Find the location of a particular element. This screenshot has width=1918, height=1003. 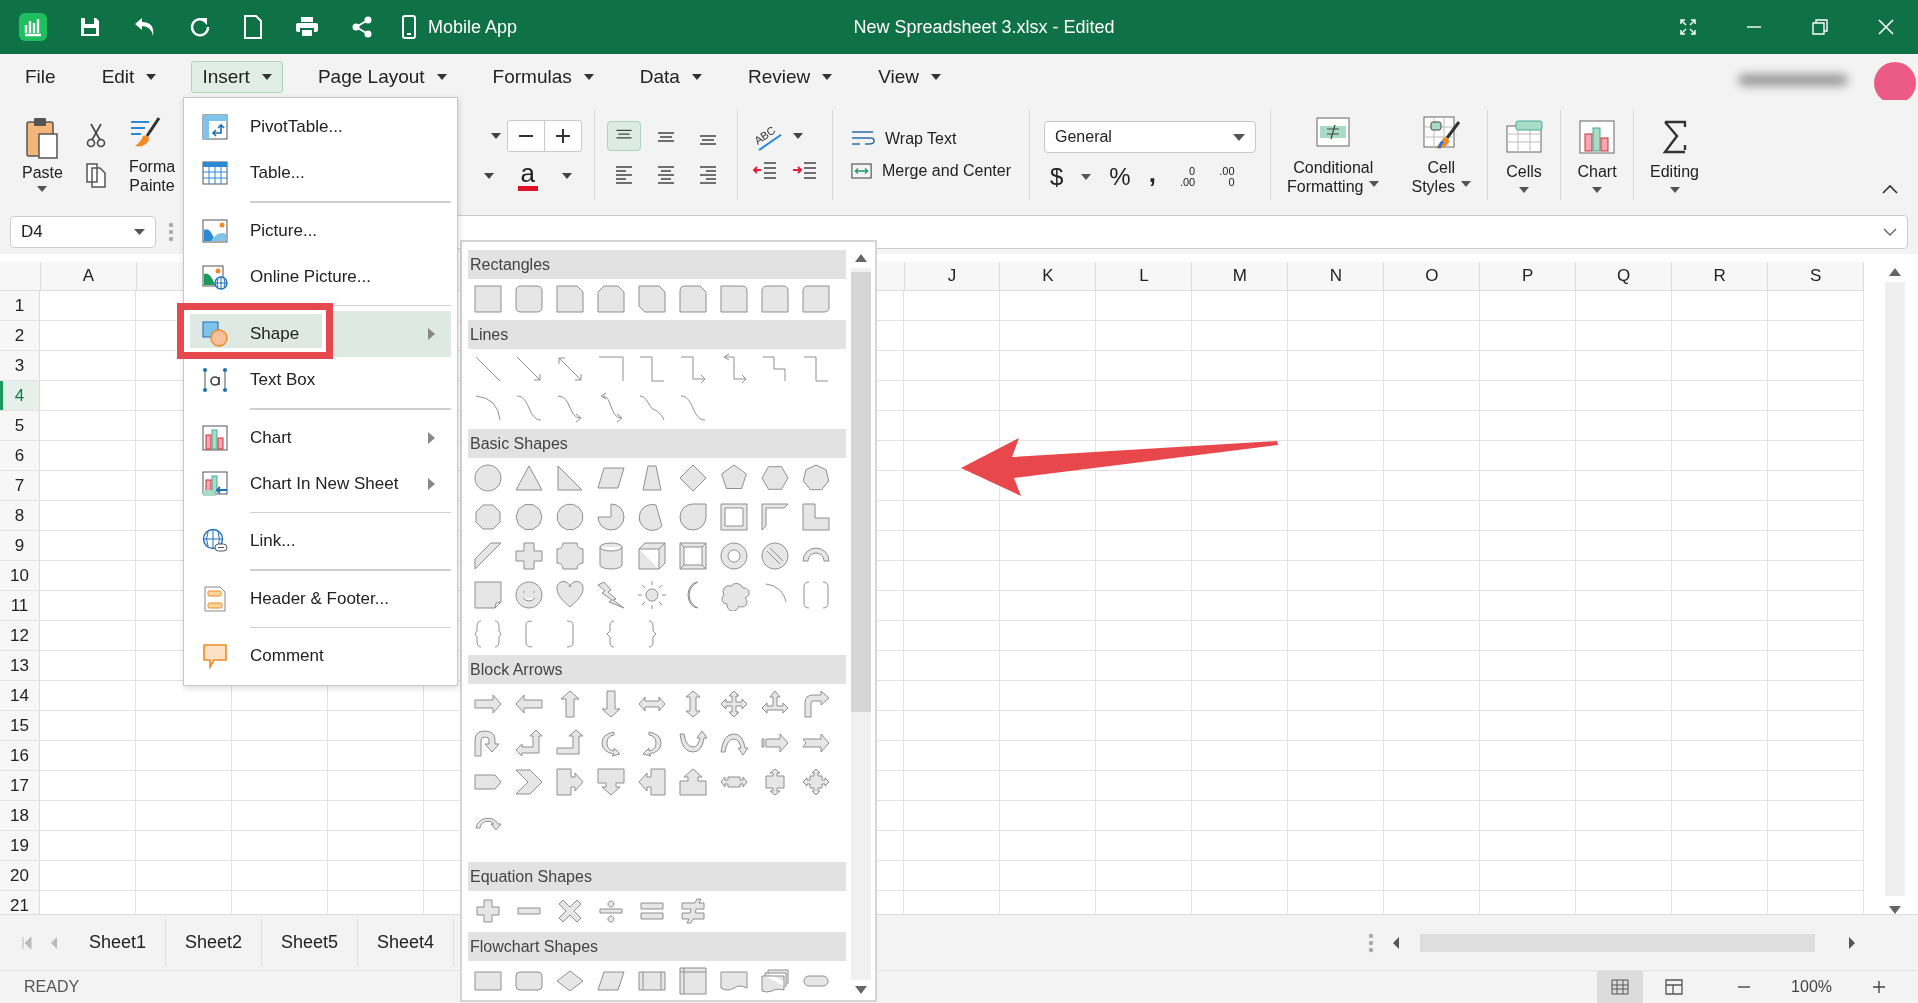

menu-tab: Formulas is located at coordinates (543, 77).